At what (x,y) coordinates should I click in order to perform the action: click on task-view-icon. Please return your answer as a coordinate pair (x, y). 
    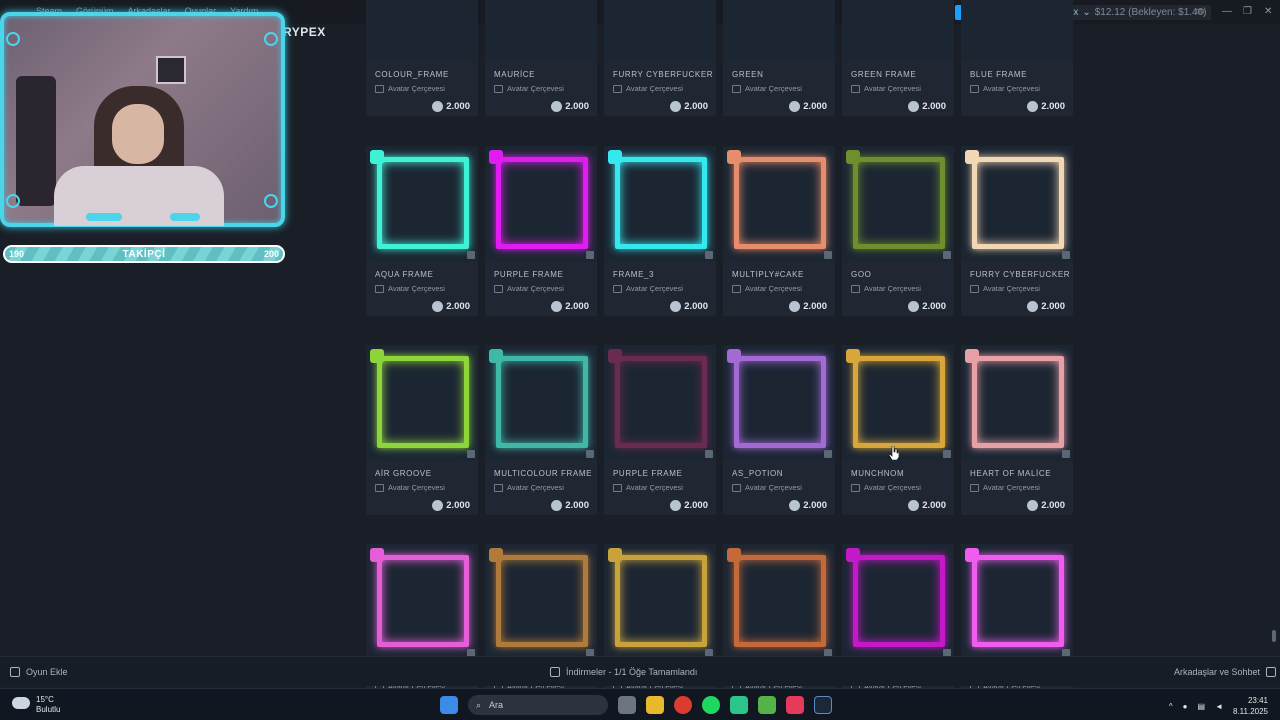
    Looking at the image, I should click on (627, 705).